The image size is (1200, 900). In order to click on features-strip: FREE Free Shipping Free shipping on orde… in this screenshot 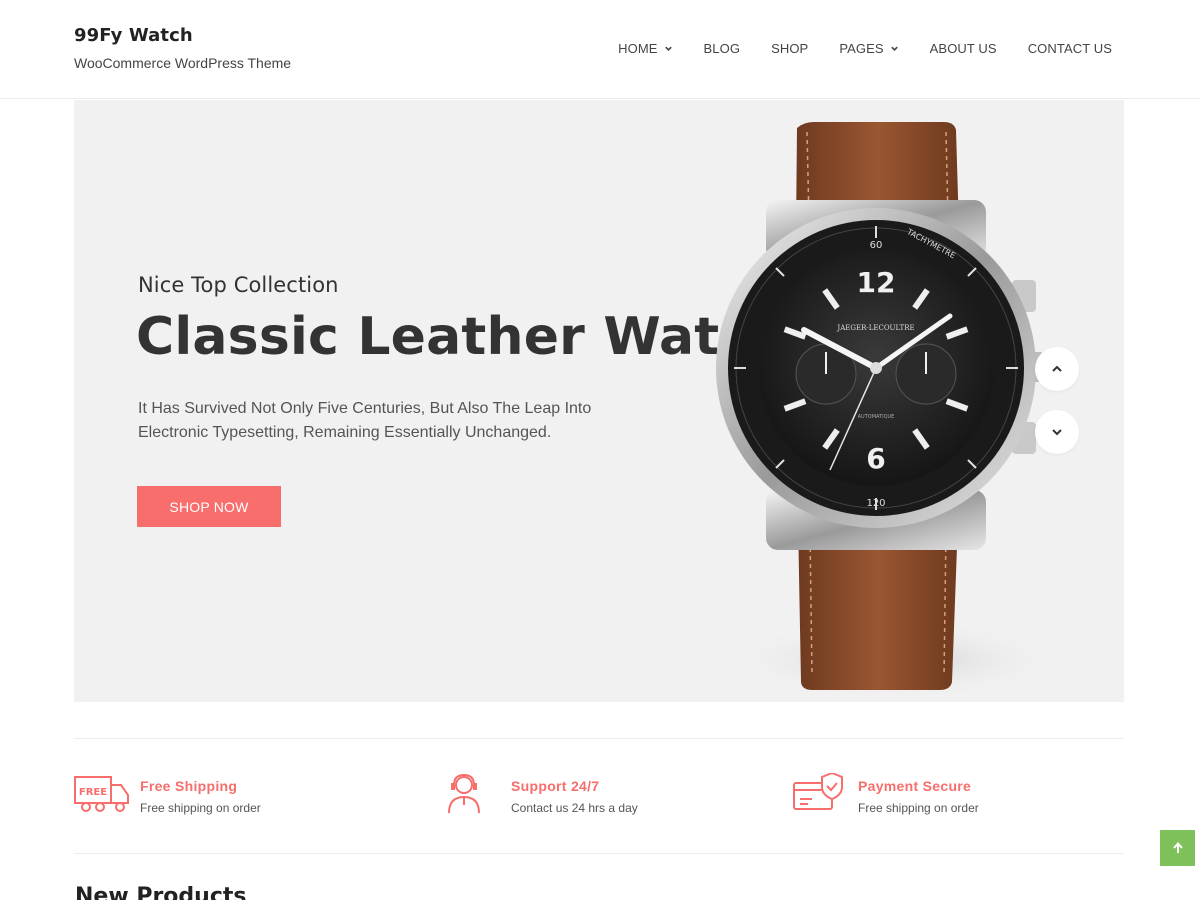, I will do `click(599, 796)`.